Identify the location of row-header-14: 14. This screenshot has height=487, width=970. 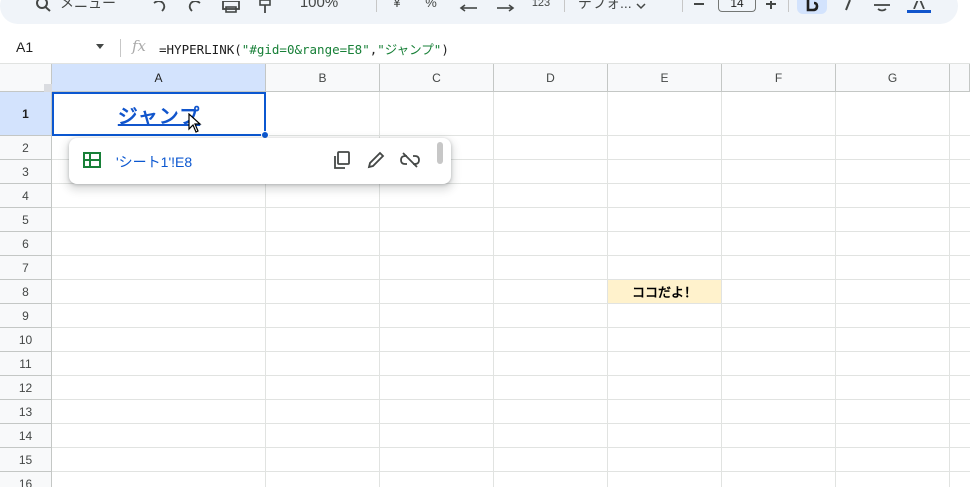
(26, 436).